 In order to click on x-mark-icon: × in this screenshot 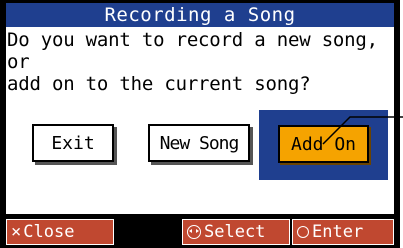, I will do `click(16, 232)`.